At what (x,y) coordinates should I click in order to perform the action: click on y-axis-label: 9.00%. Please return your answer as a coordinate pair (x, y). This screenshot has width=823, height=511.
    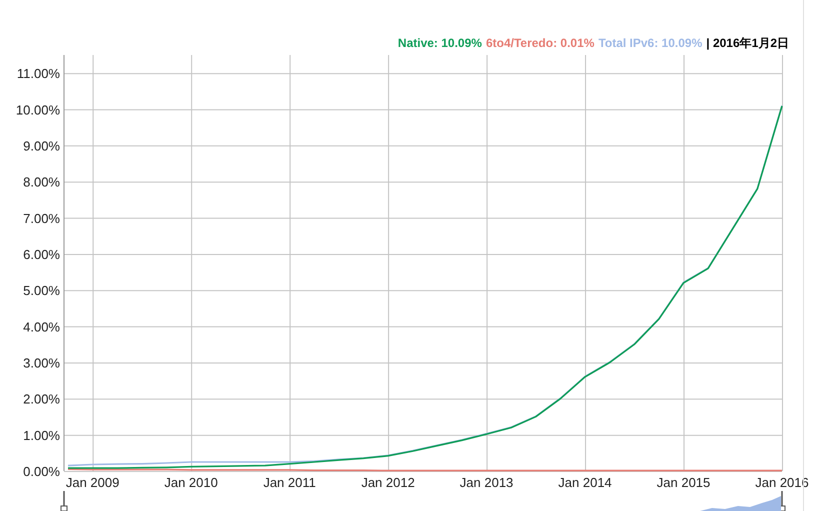
    Looking at the image, I should click on (41, 146).